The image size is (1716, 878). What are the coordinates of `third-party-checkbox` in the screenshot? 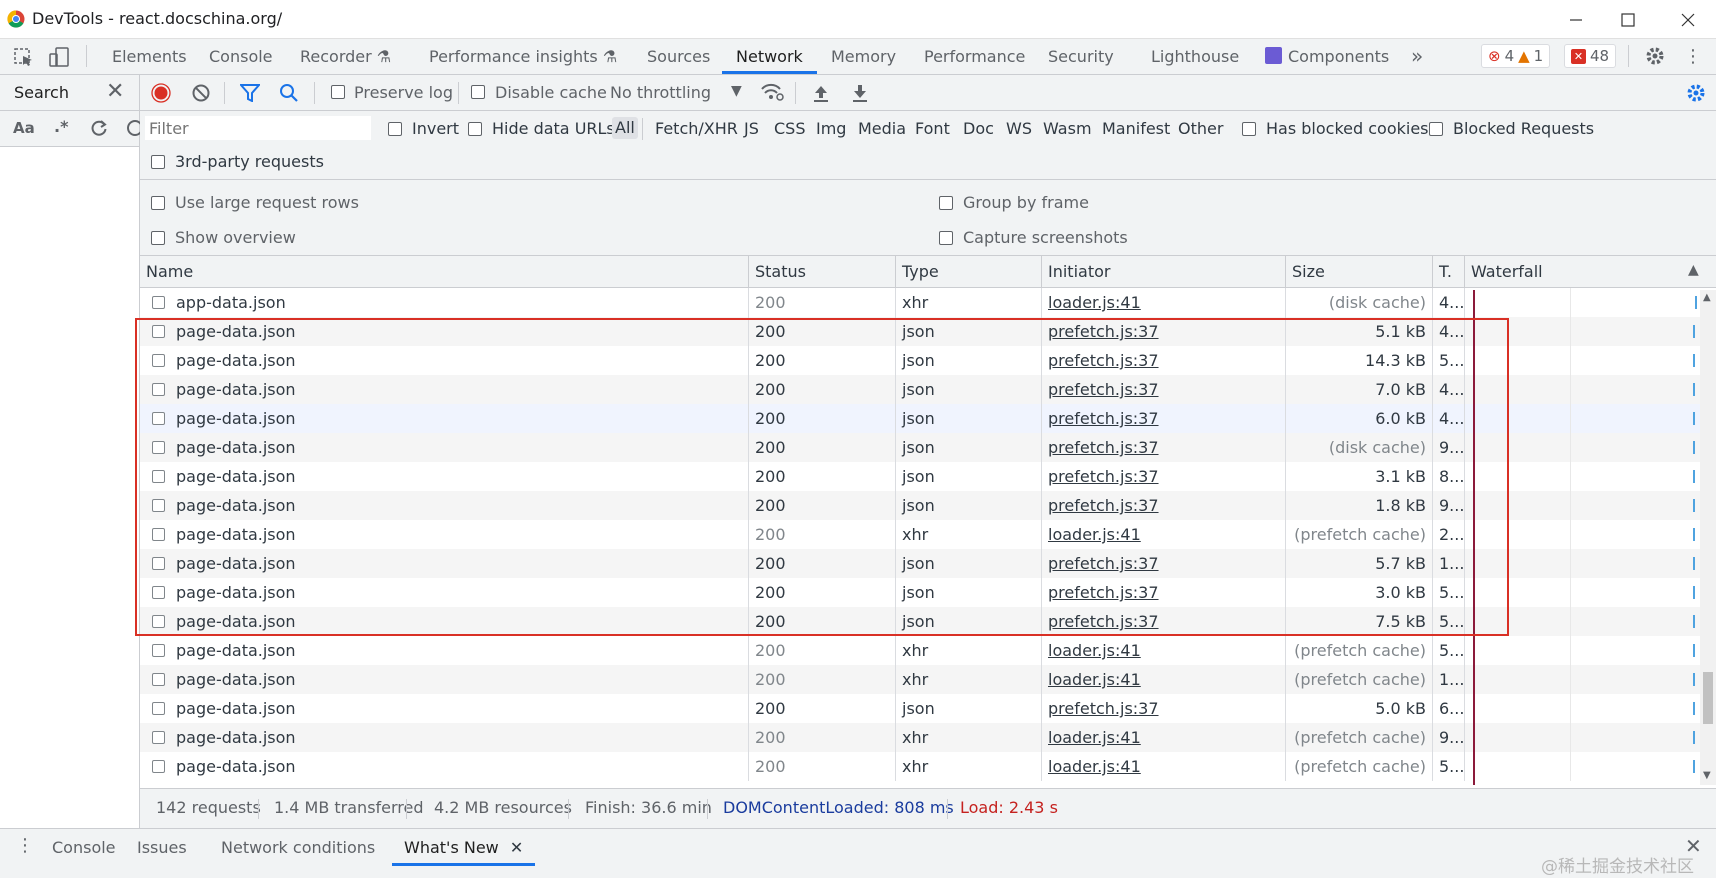 It's located at (158, 162).